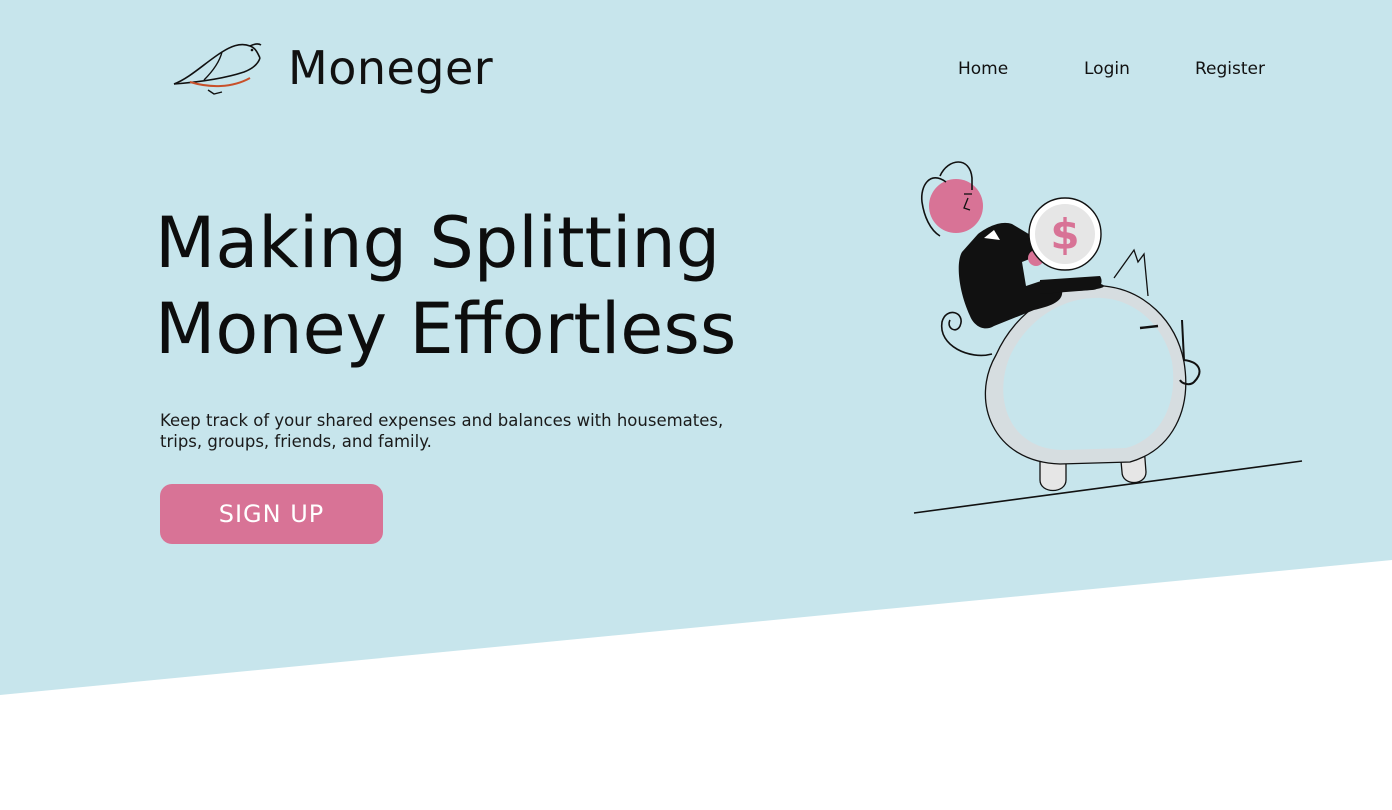 Image resolution: width=1392 pixels, height=810 pixels. What do you see at coordinates (1230, 69) in the screenshot?
I see `nav-register-link: Register` at bounding box center [1230, 69].